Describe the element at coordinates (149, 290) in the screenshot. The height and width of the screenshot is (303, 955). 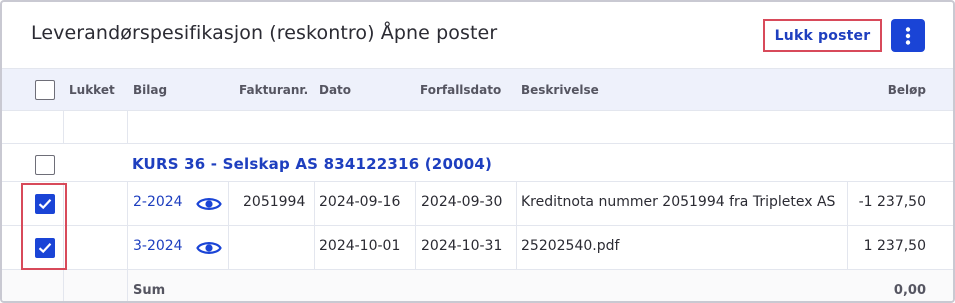
I see `sum-label: Sum` at that location.